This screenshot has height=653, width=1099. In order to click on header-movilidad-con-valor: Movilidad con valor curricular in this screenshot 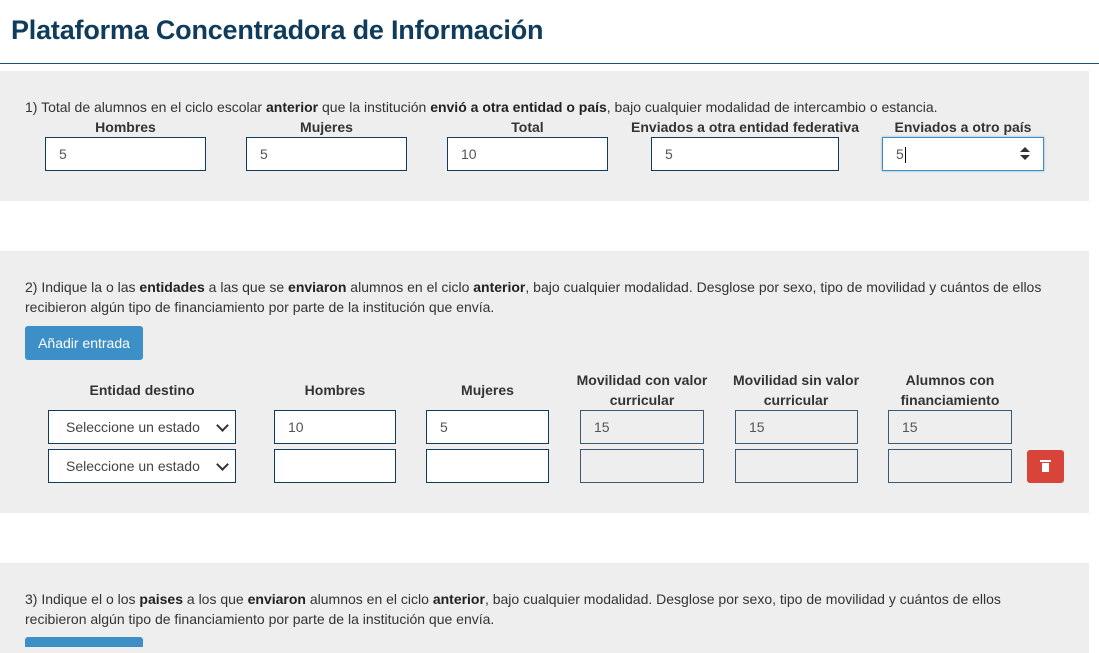, I will do `click(642, 390)`.